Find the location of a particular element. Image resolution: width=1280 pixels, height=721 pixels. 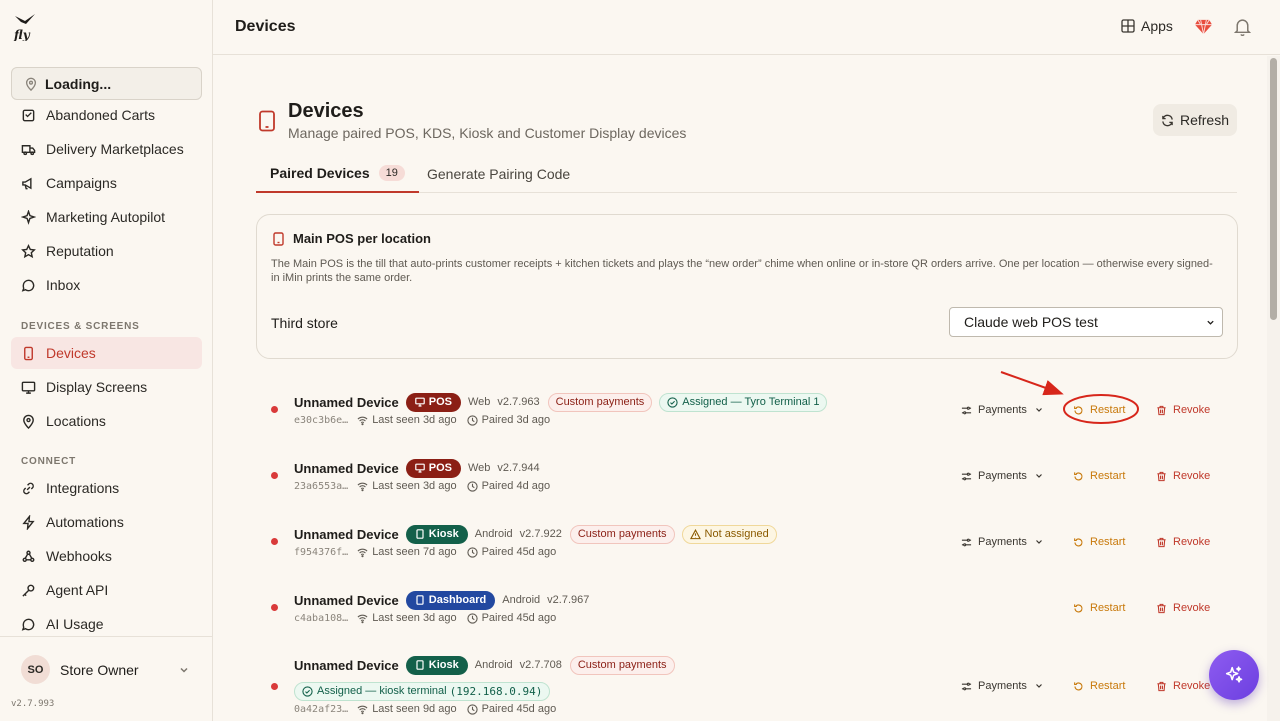

check-circle-icon is located at coordinates (672, 402).